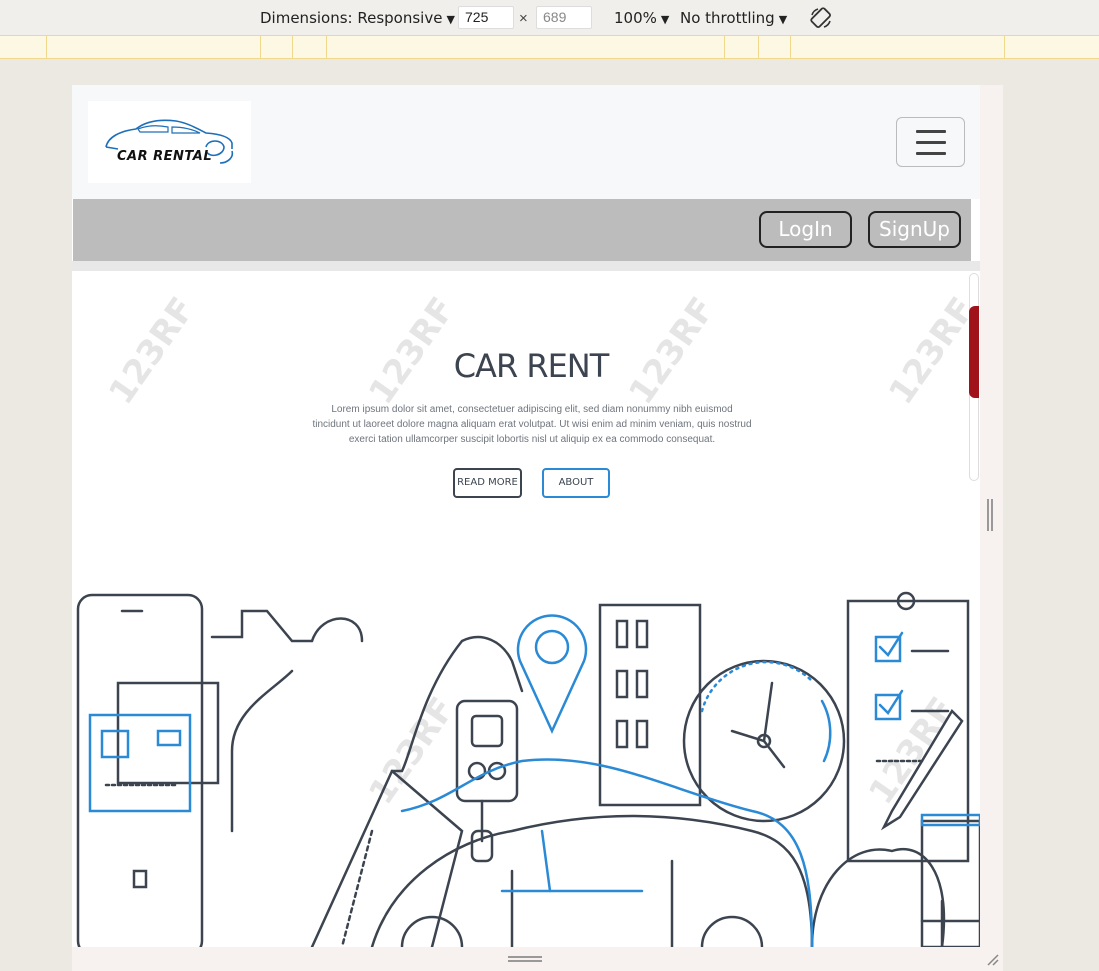 The image size is (1099, 971). Describe the element at coordinates (727, 18) in the screenshot. I see `throttling-label: No throttling` at that location.